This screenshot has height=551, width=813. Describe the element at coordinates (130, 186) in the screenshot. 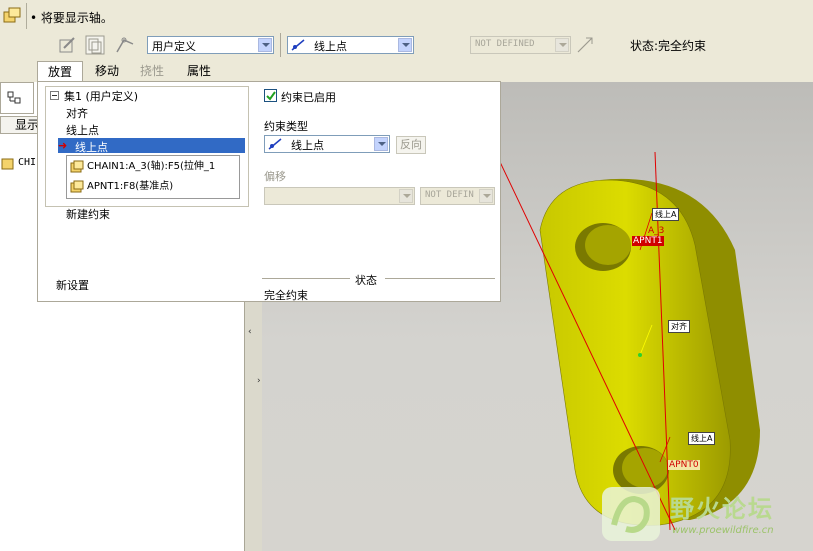

I see `reference-label: APNT1:F8(基准点)` at that location.